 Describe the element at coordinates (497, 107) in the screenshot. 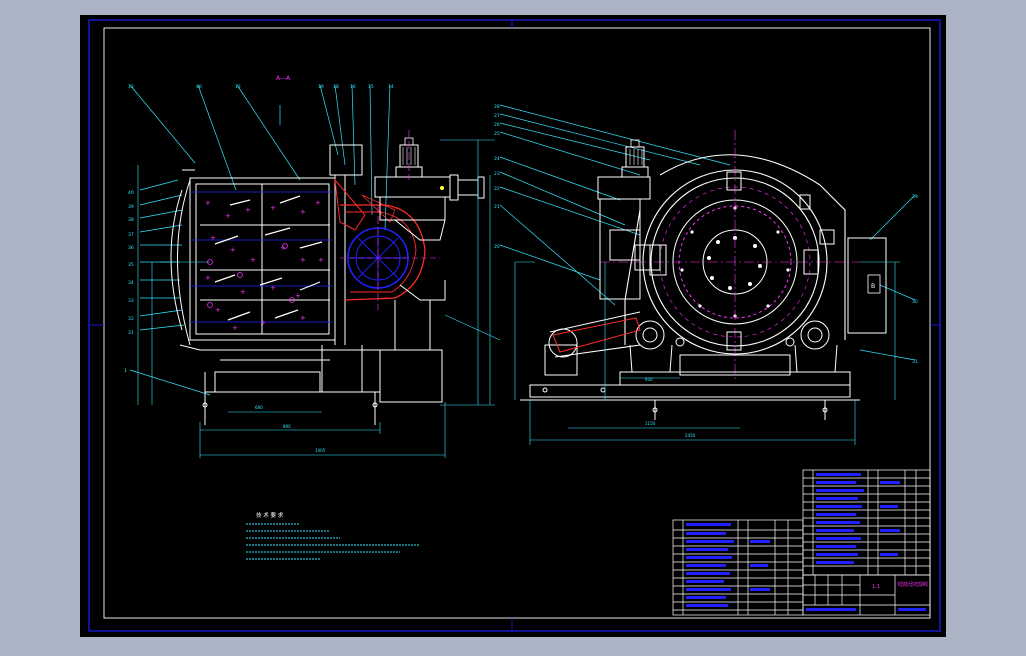

I see `svg-text: 28` at that location.